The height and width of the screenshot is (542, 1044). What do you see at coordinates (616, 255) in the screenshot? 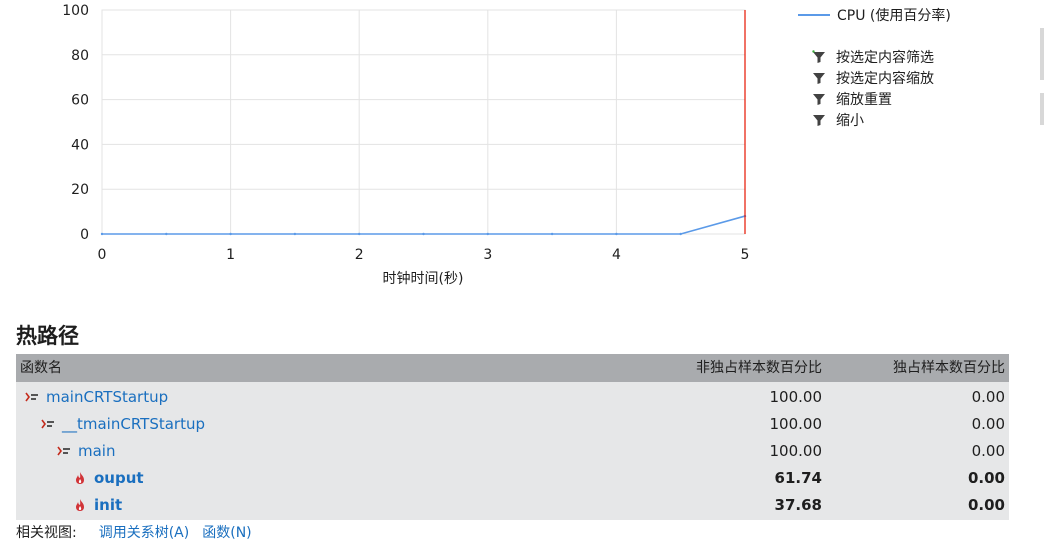
I see `x-tick-label: 4` at bounding box center [616, 255].